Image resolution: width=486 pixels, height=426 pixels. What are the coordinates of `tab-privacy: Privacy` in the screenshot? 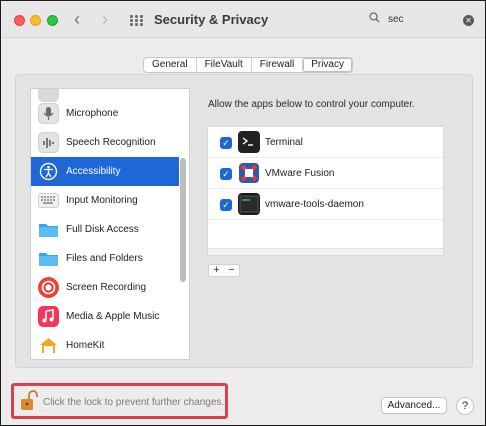 It's located at (327, 65).